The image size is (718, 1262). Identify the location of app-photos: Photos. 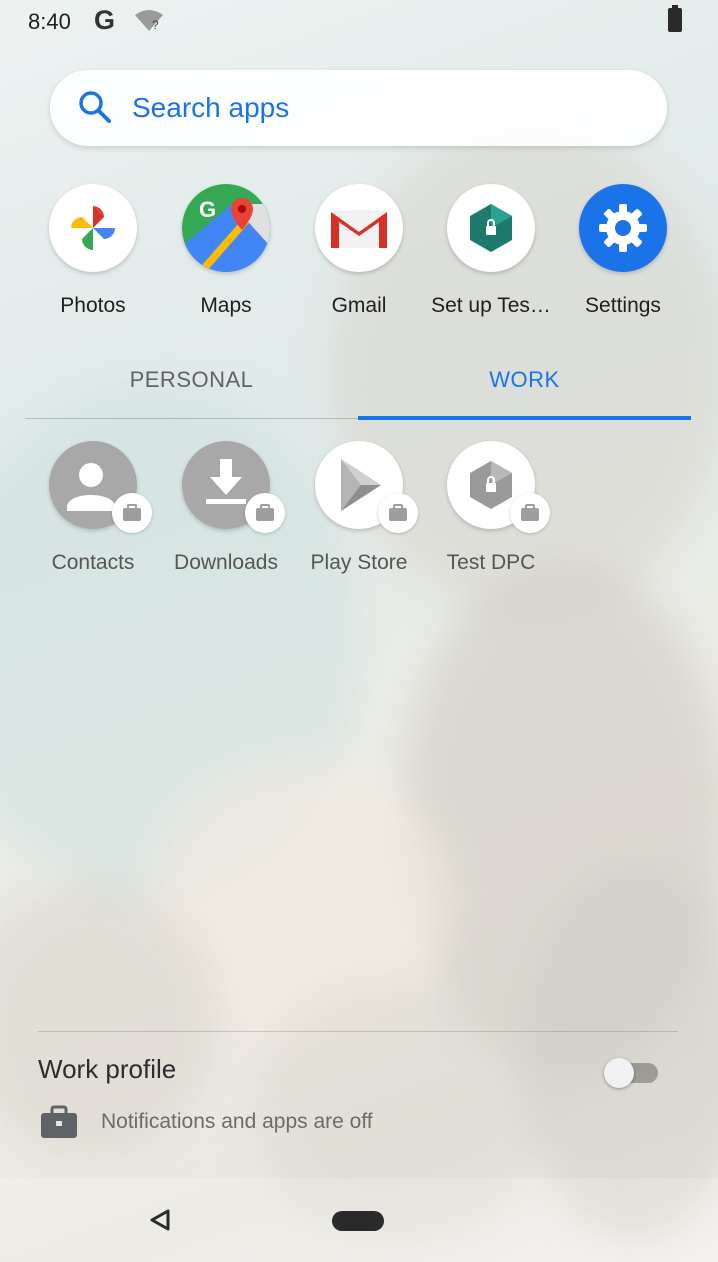
(93, 254).